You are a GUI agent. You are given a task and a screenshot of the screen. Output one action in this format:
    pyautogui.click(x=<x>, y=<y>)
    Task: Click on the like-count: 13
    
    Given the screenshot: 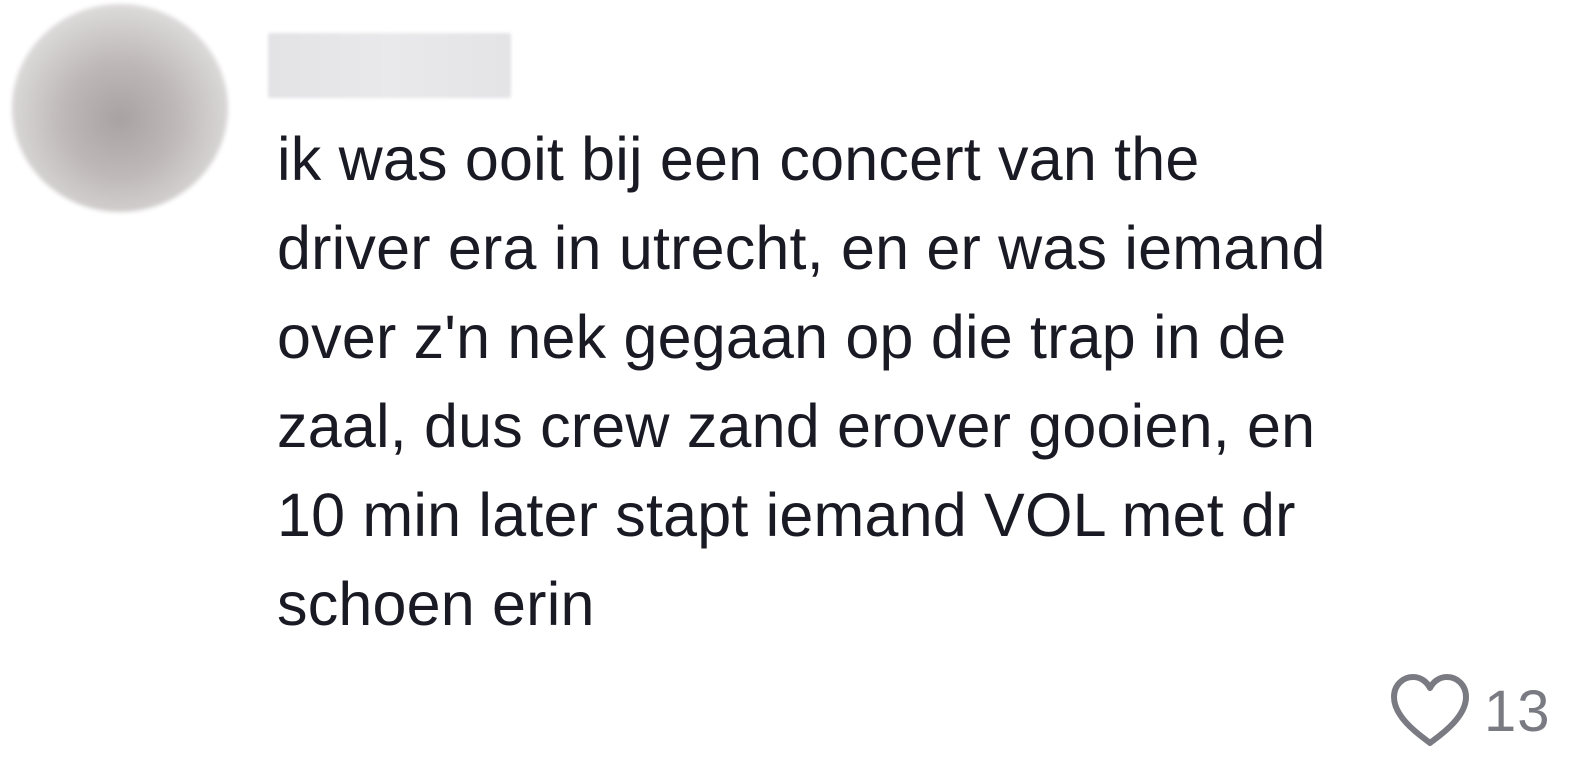 What is the action you would take?
    pyautogui.click(x=1517, y=711)
    